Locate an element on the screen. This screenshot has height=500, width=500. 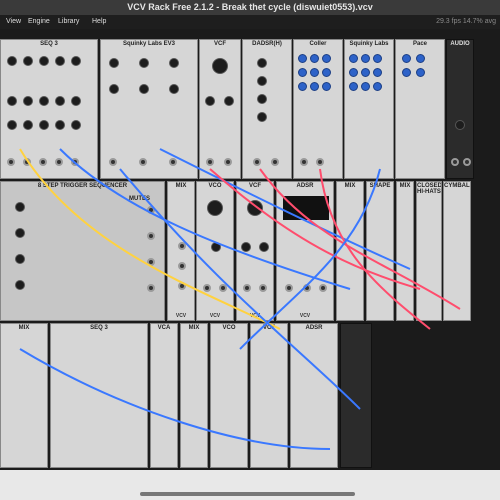
pace-module: Pace is located at coordinates (420, 109).